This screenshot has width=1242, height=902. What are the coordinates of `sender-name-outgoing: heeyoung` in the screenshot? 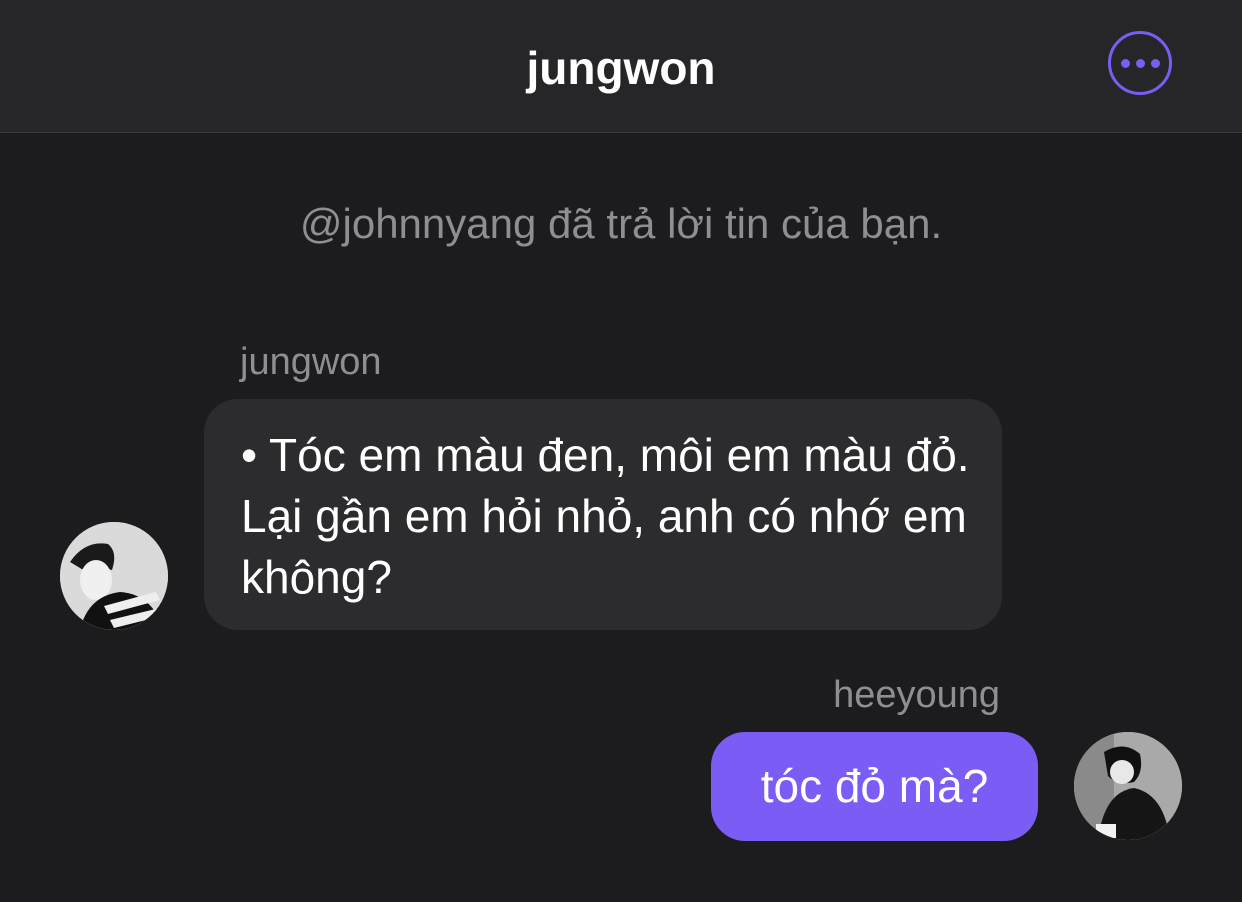 It's located at (916, 695).